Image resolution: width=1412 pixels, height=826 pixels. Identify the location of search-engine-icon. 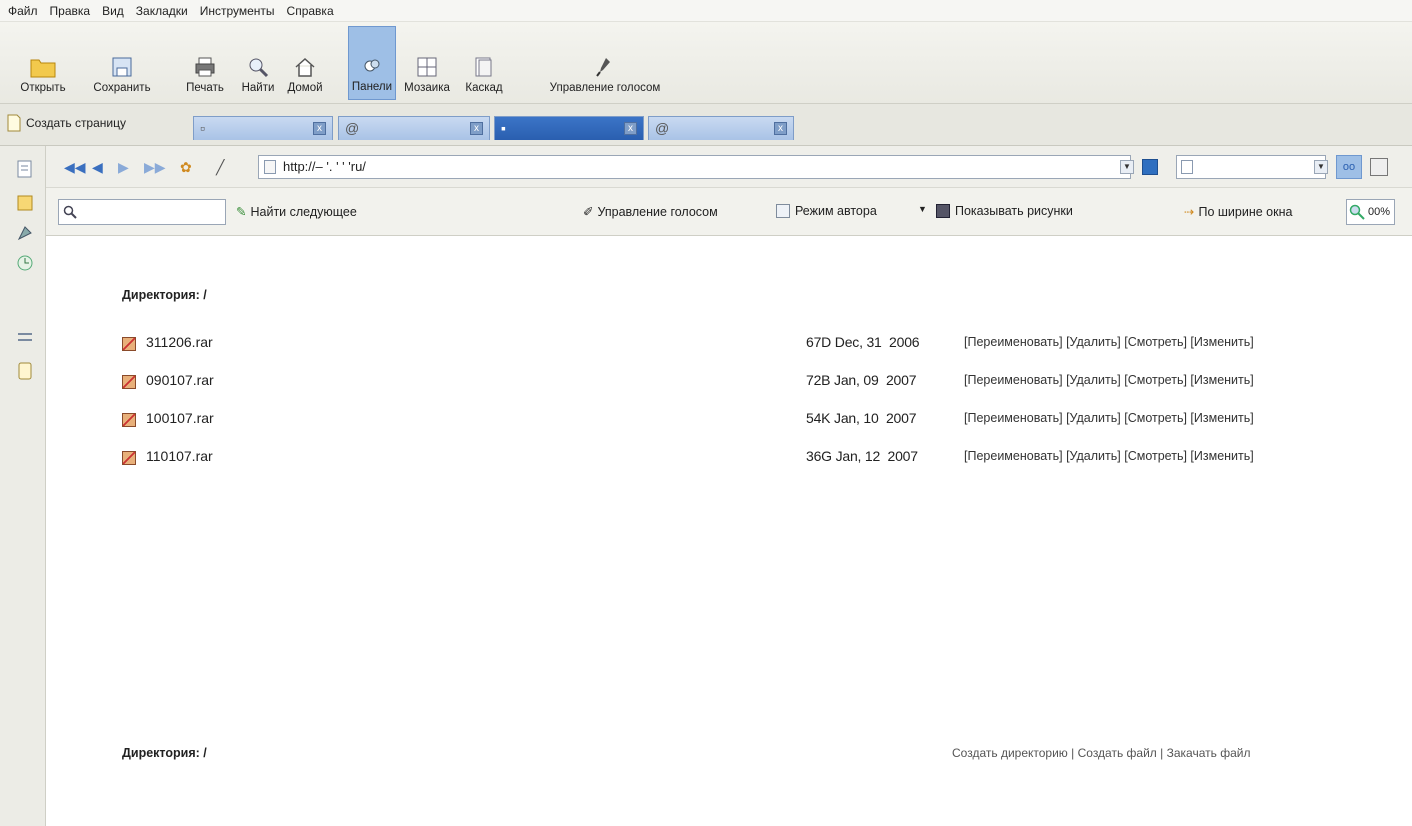
(1150, 167).